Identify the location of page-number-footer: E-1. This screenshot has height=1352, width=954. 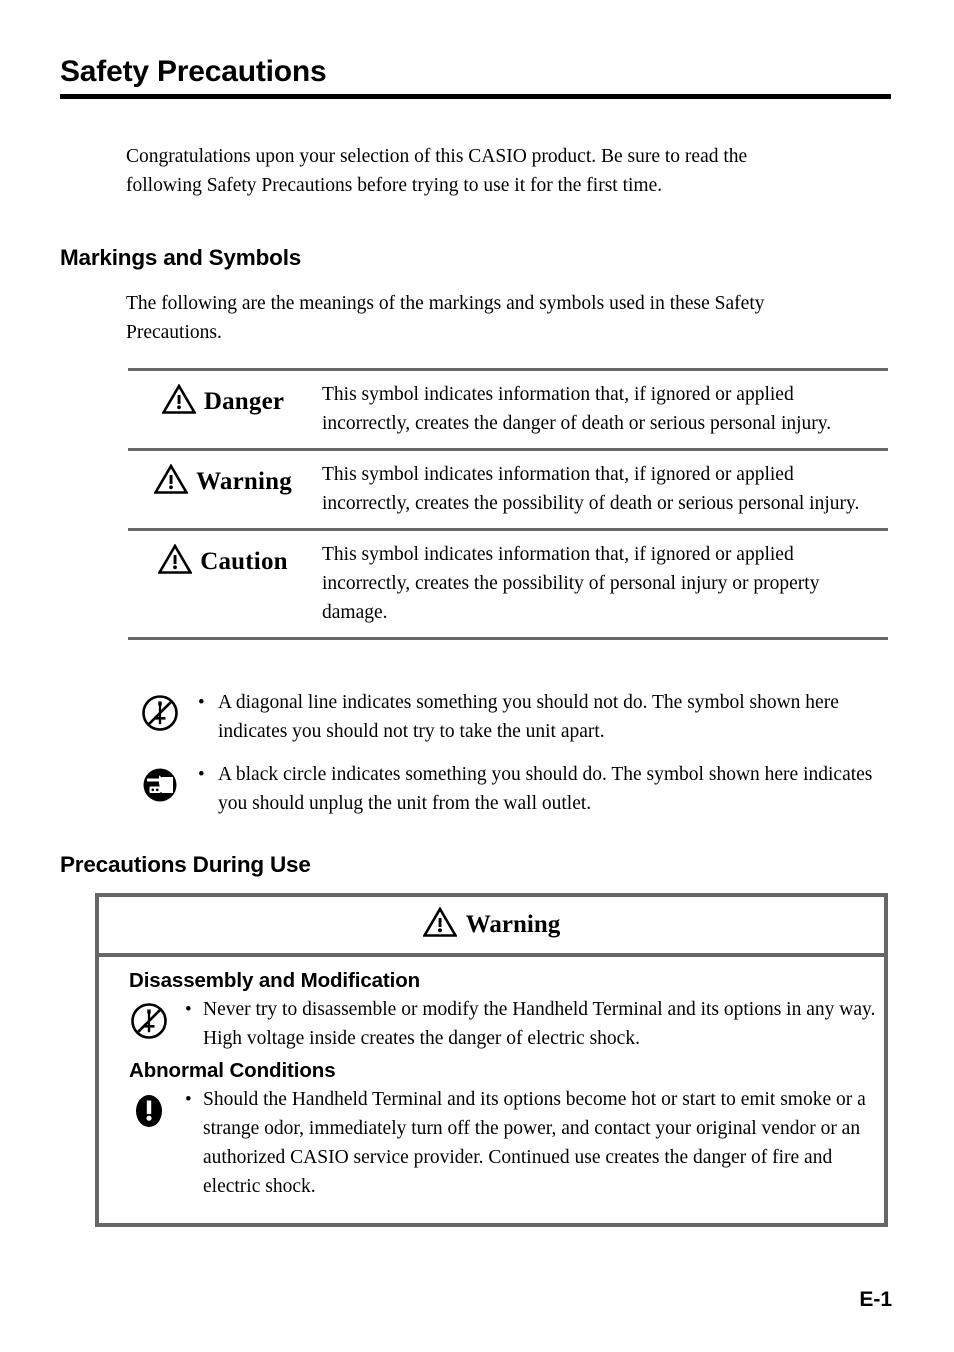
(875, 1299).